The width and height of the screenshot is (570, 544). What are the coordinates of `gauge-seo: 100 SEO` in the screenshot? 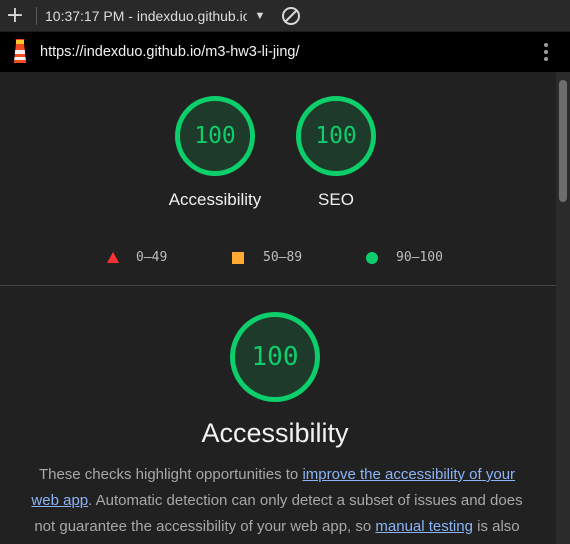 It's located at (336, 153).